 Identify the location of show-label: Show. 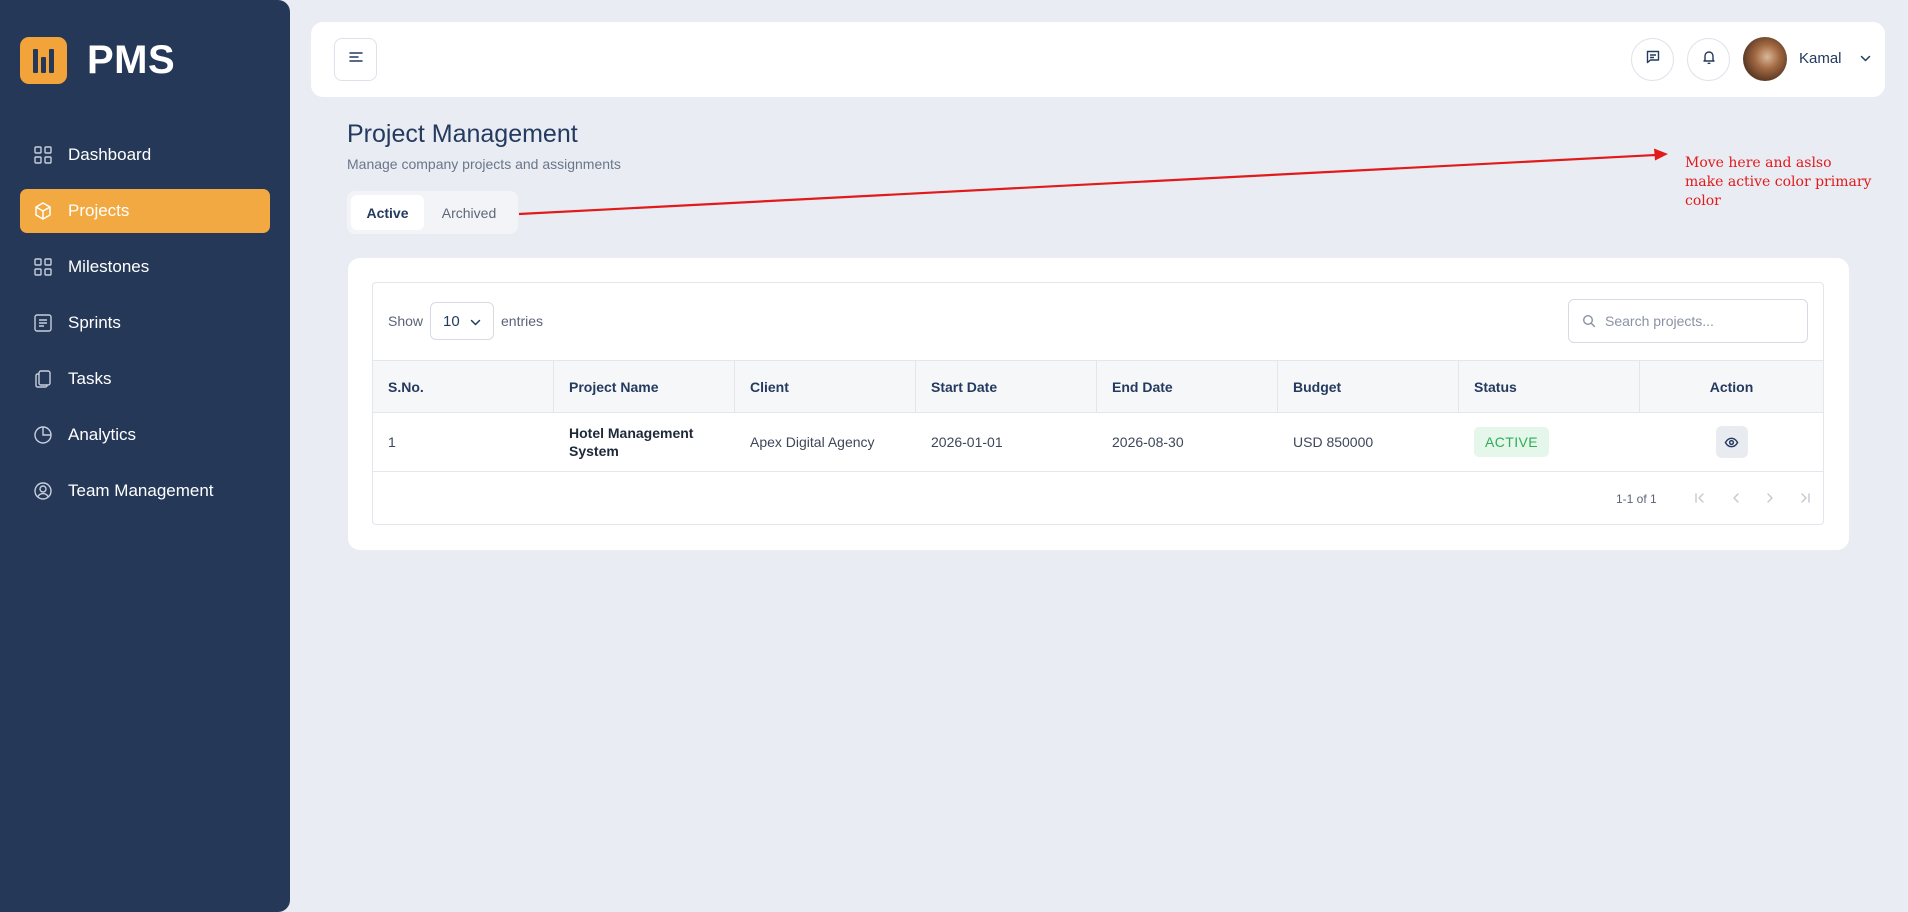
(406, 321).